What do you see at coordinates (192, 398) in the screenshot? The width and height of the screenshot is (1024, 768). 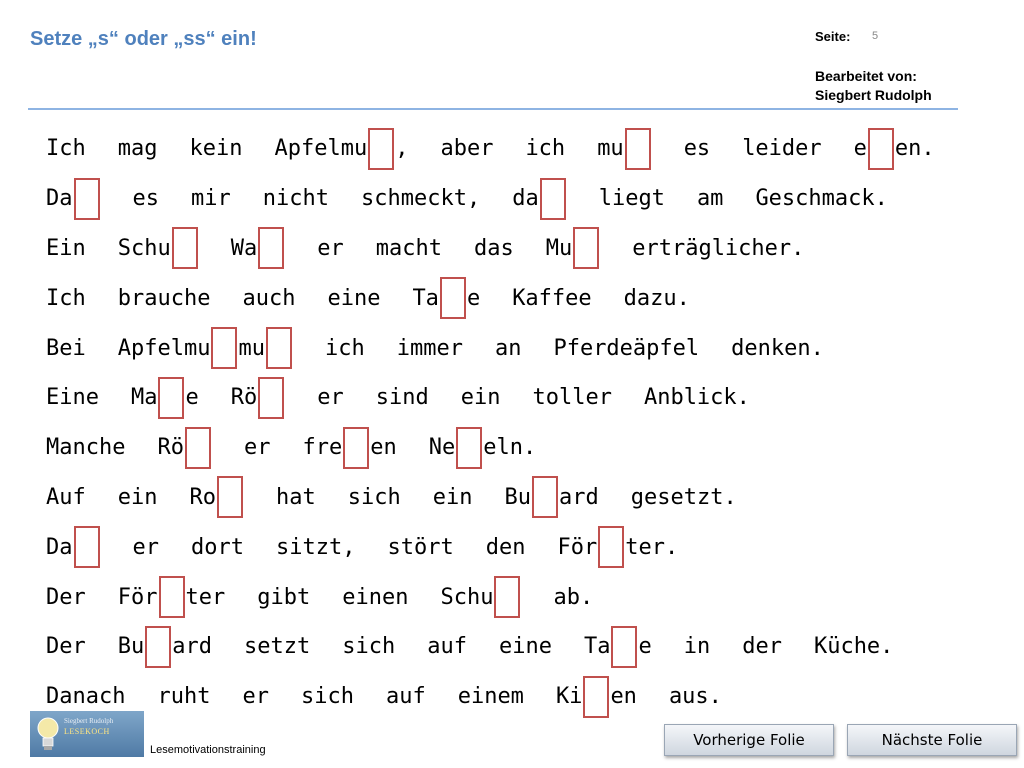 I see `word: e` at bounding box center [192, 398].